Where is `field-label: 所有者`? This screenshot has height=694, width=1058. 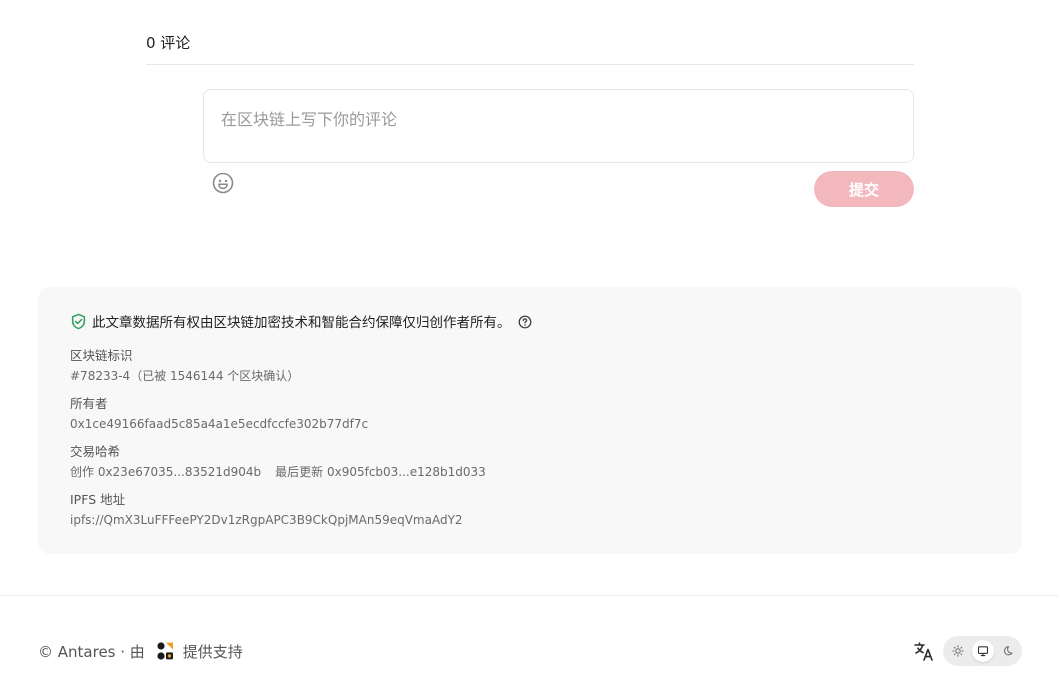
field-label: 所有者 is located at coordinates (89, 403).